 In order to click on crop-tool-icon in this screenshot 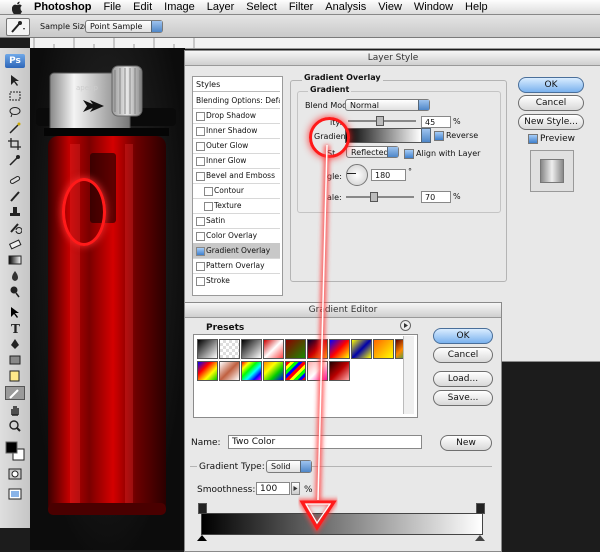, I will do `click(15, 144)`.